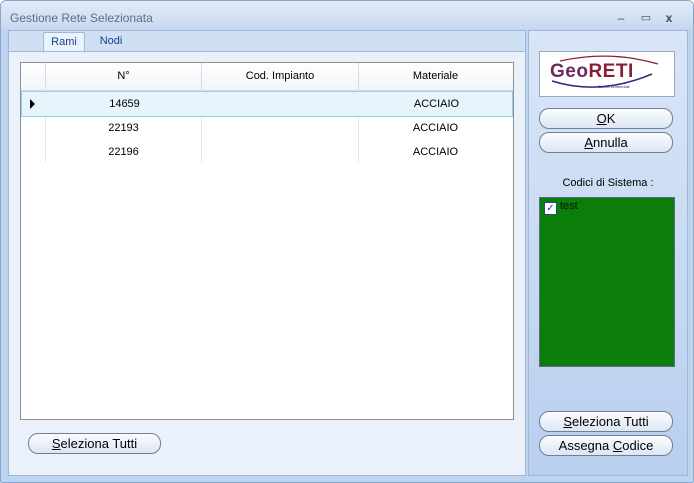 The width and height of the screenshot is (694, 483). What do you see at coordinates (569, 71) in the screenshot?
I see `logo-geo-text: Geo` at bounding box center [569, 71].